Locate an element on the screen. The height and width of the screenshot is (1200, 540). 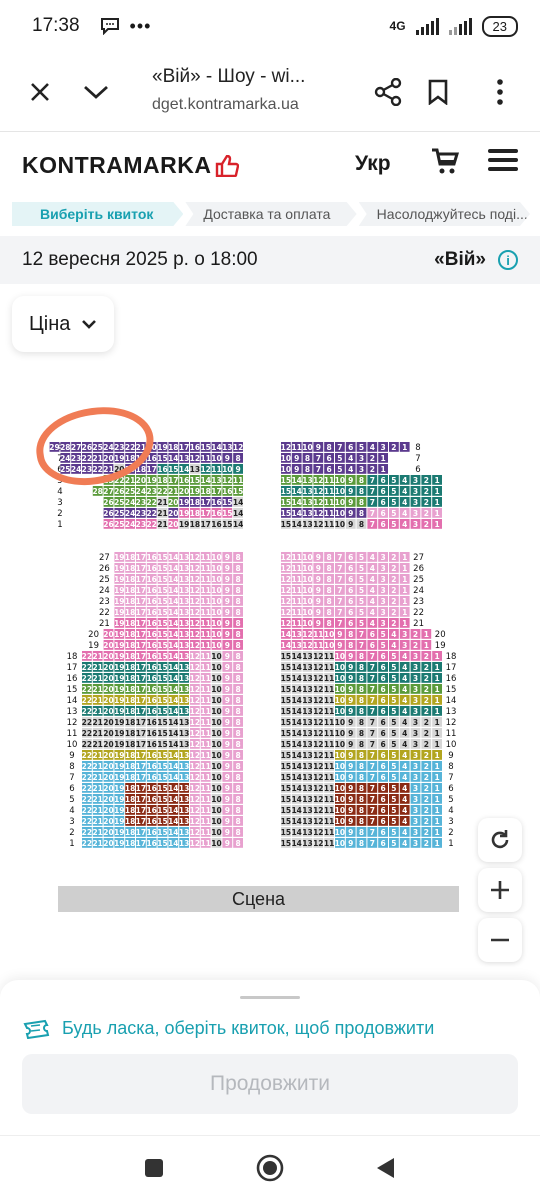
sheet-handle is located at coordinates (270, 997).